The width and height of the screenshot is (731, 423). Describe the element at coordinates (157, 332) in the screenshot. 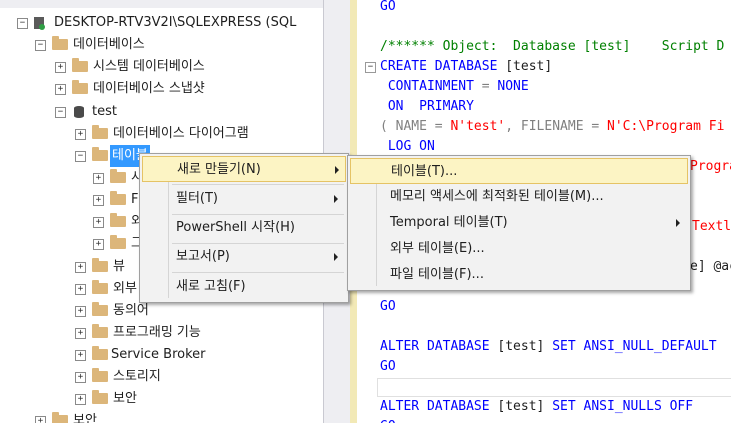

I see `tree-label: 프로그래밍 기능` at that location.